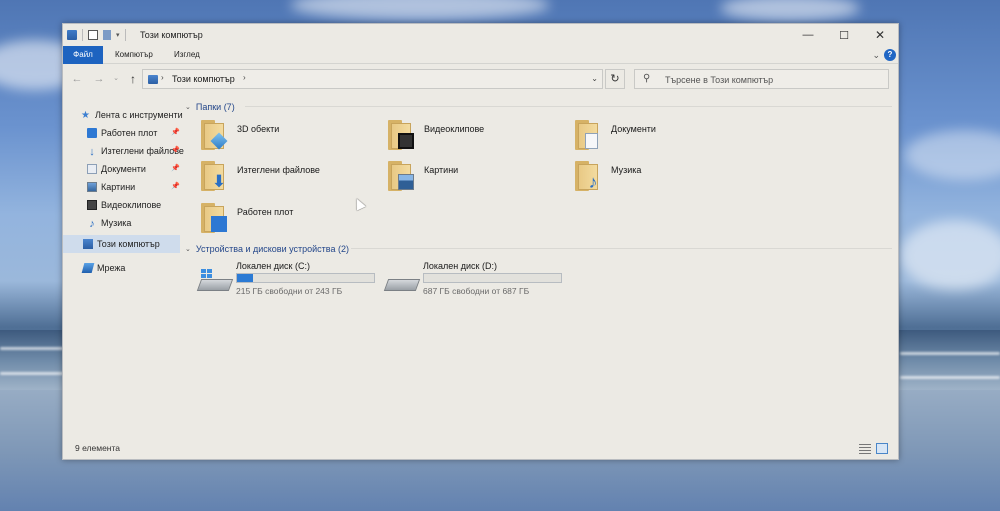 The height and width of the screenshot is (511, 1000). What do you see at coordinates (214, 176) in the screenshot?
I see `folder-icon: ⬇` at bounding box center [214, 176].